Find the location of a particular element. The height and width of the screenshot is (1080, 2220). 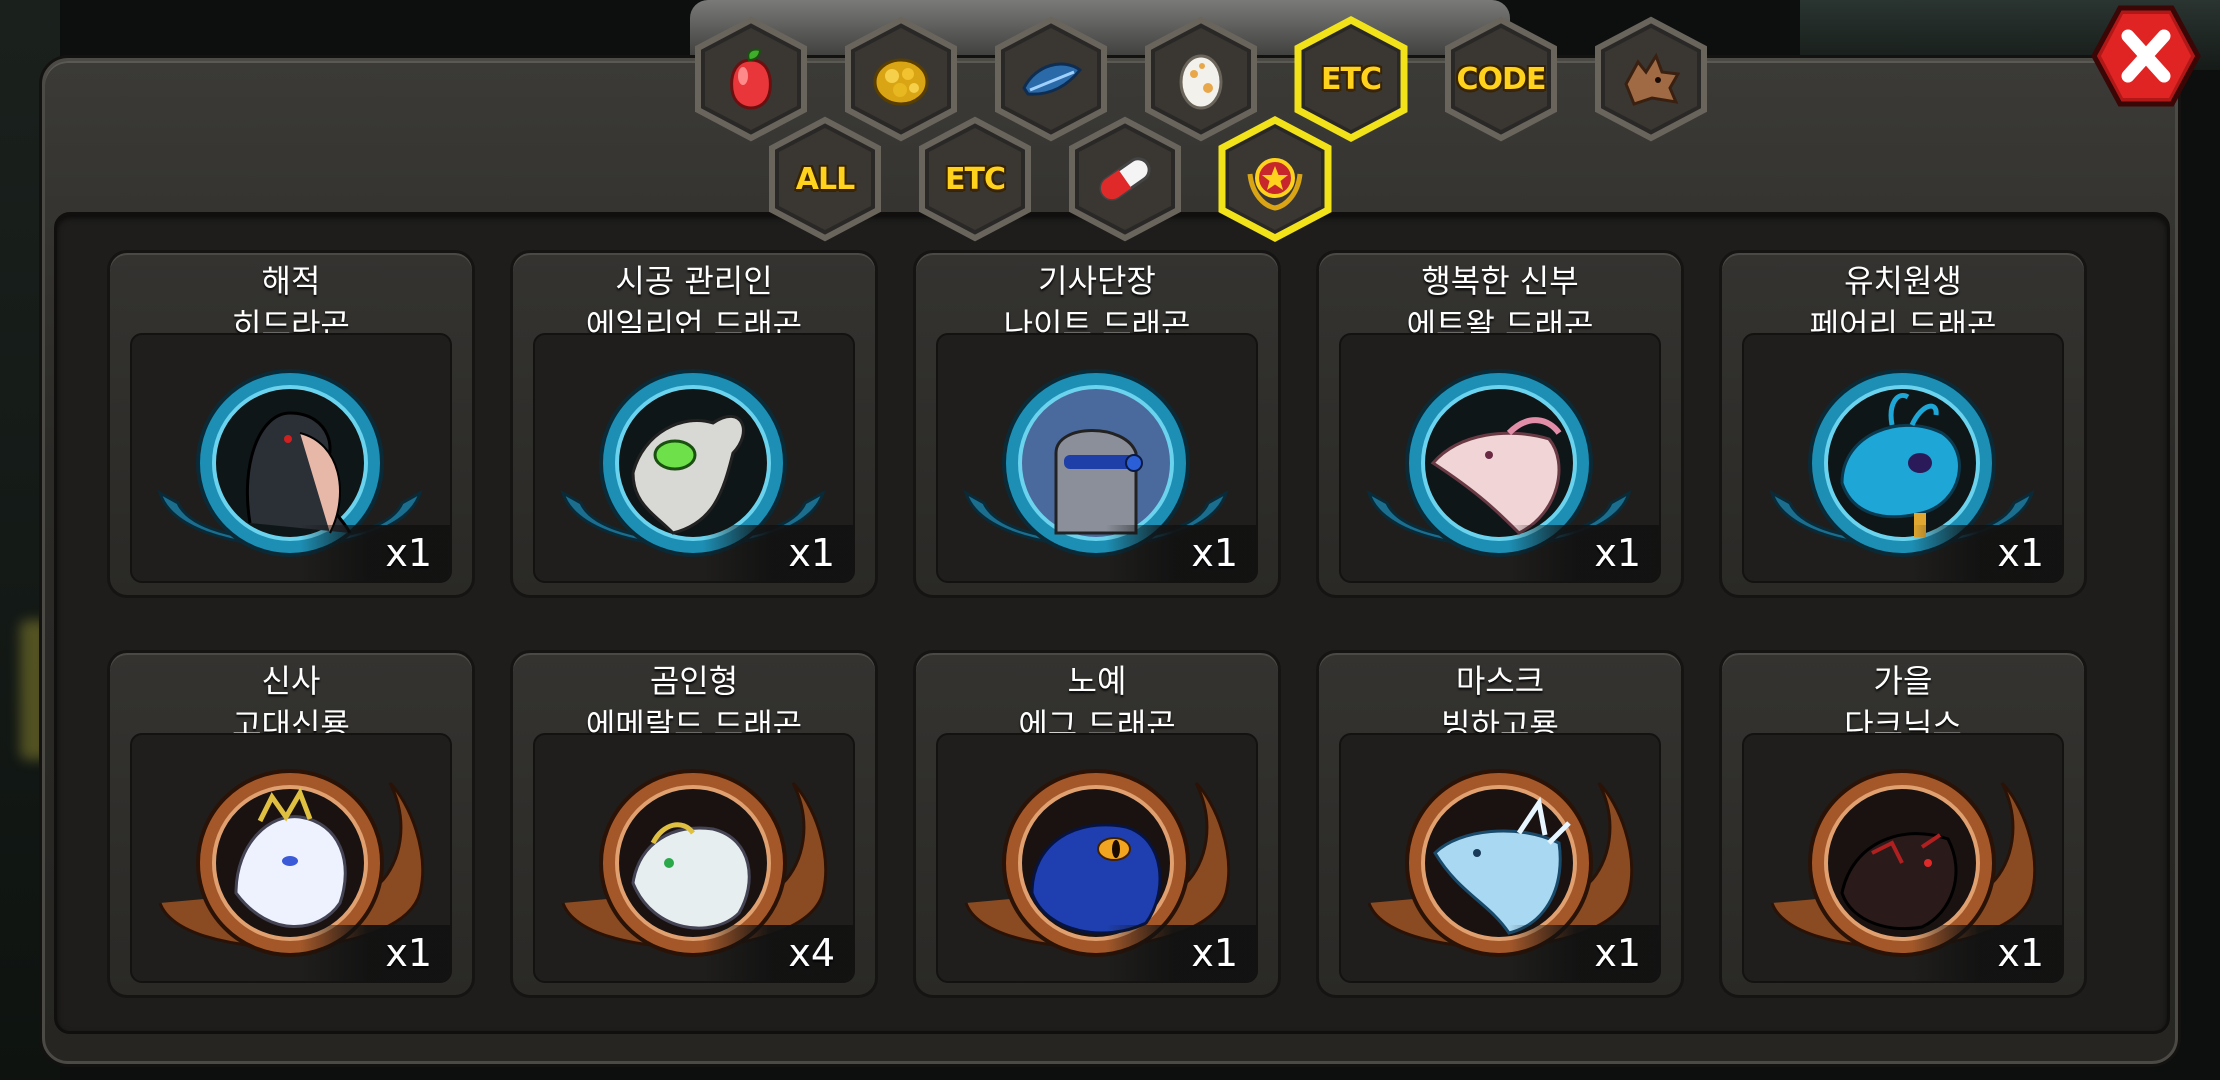

tab-badge is located at coordinates (1275, 179).